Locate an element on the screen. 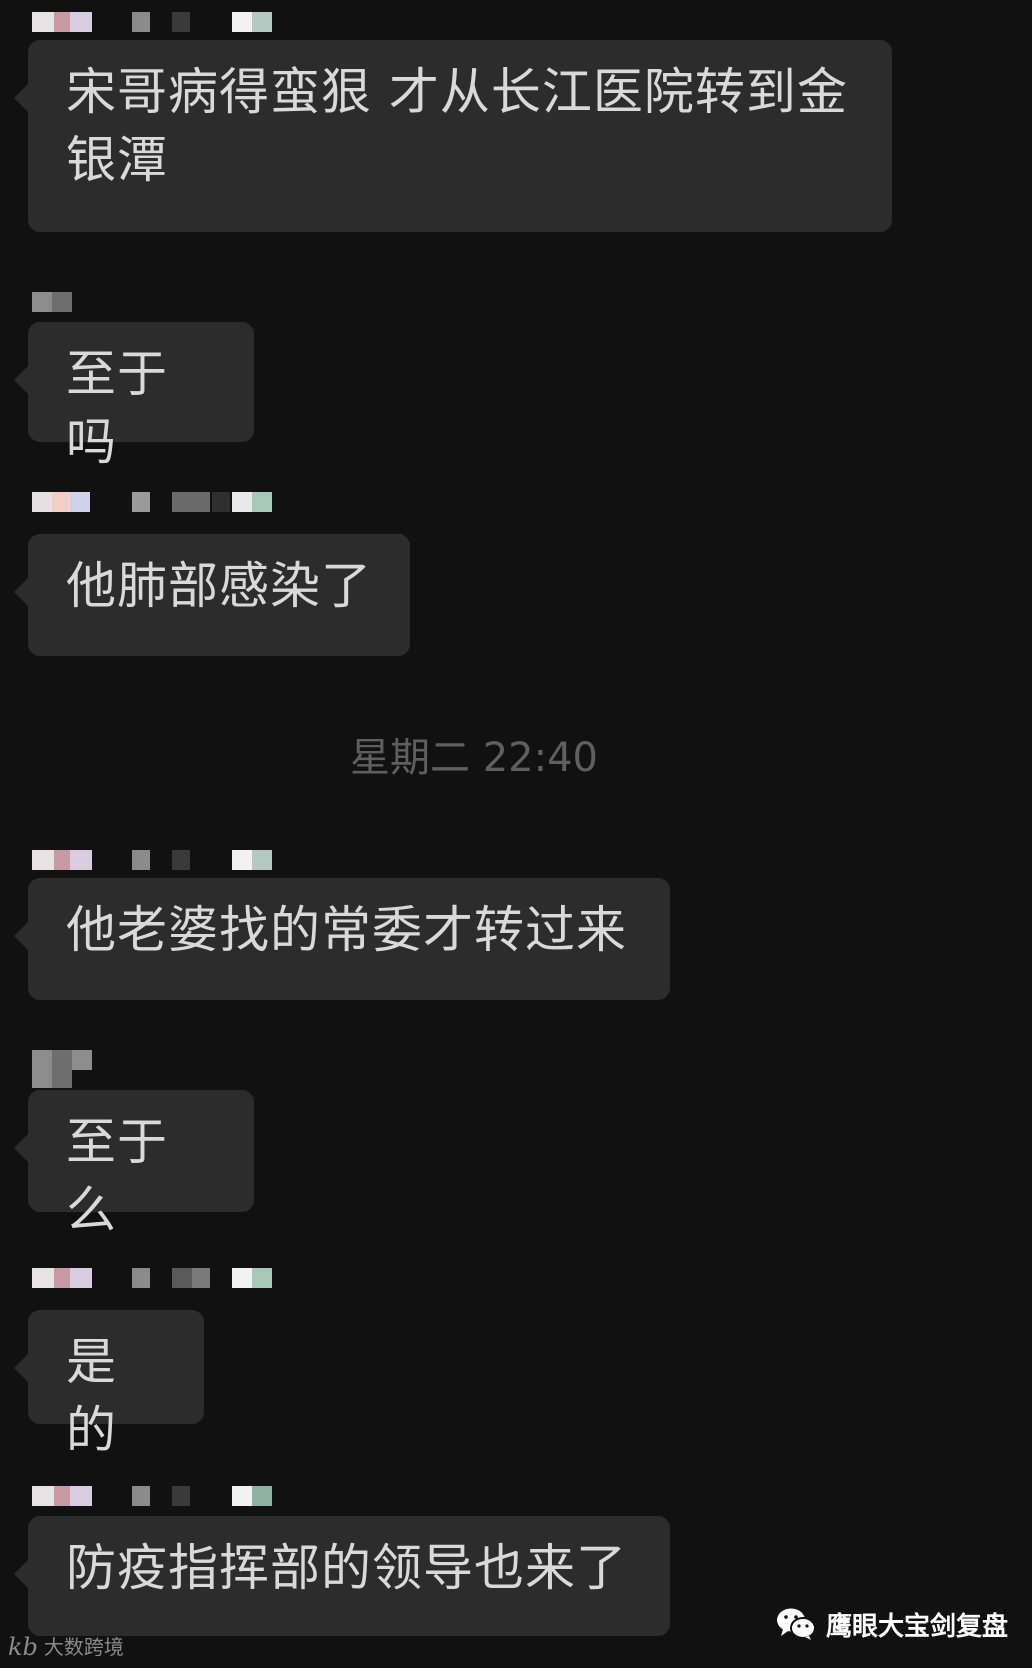 Image resolution: width=1032 pixels, height=1668 pixels. brand-logo-icon: kb is located at coordinates (23, 1647).